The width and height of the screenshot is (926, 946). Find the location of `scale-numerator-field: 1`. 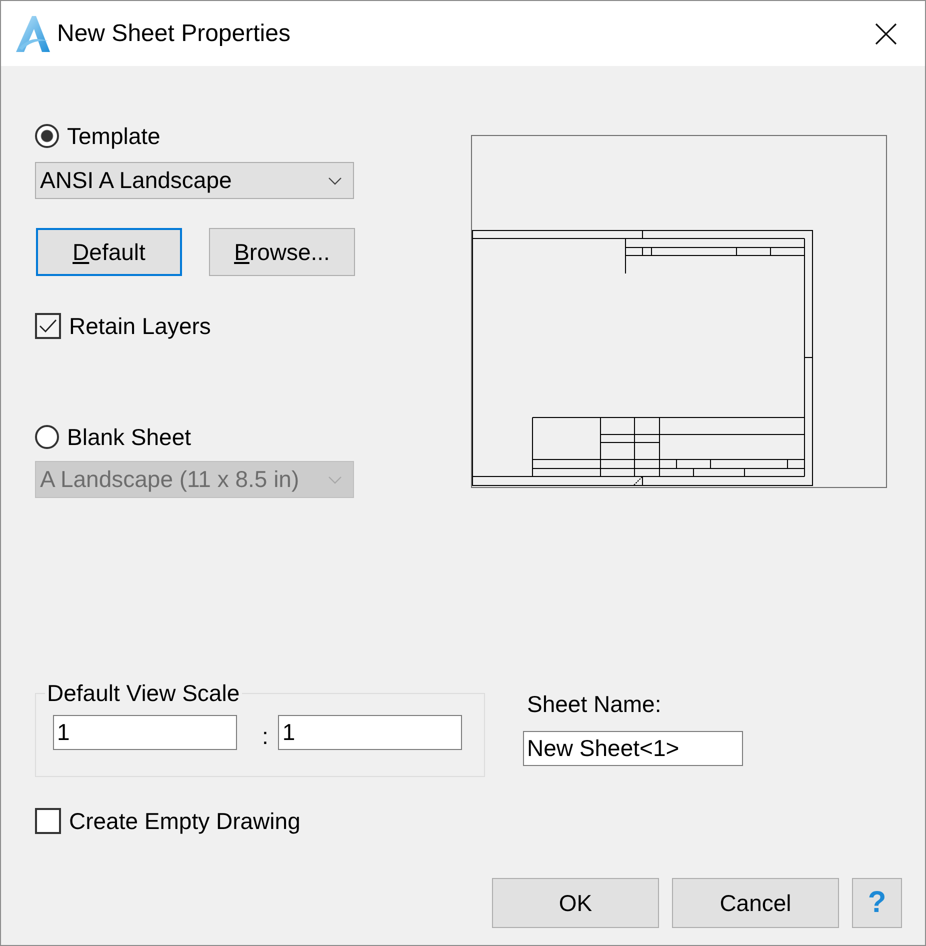

scale-numerator-field: 1 is located at coordinates (145, 732).